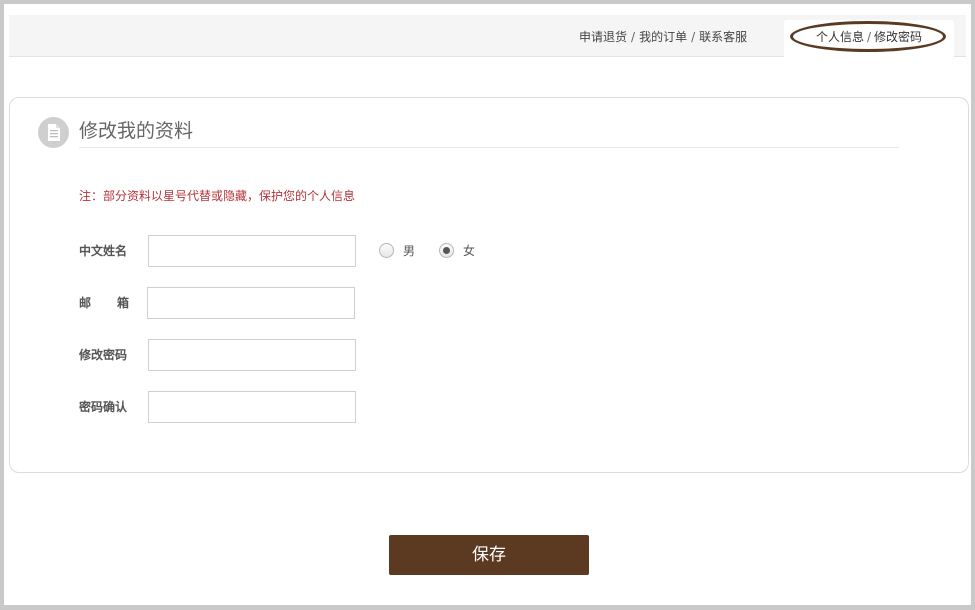 This screenshot has height=610, width=975. Describe the element at coordinates (122, 303) in the screenshot. I see `email-label-part: 箱` at that location.